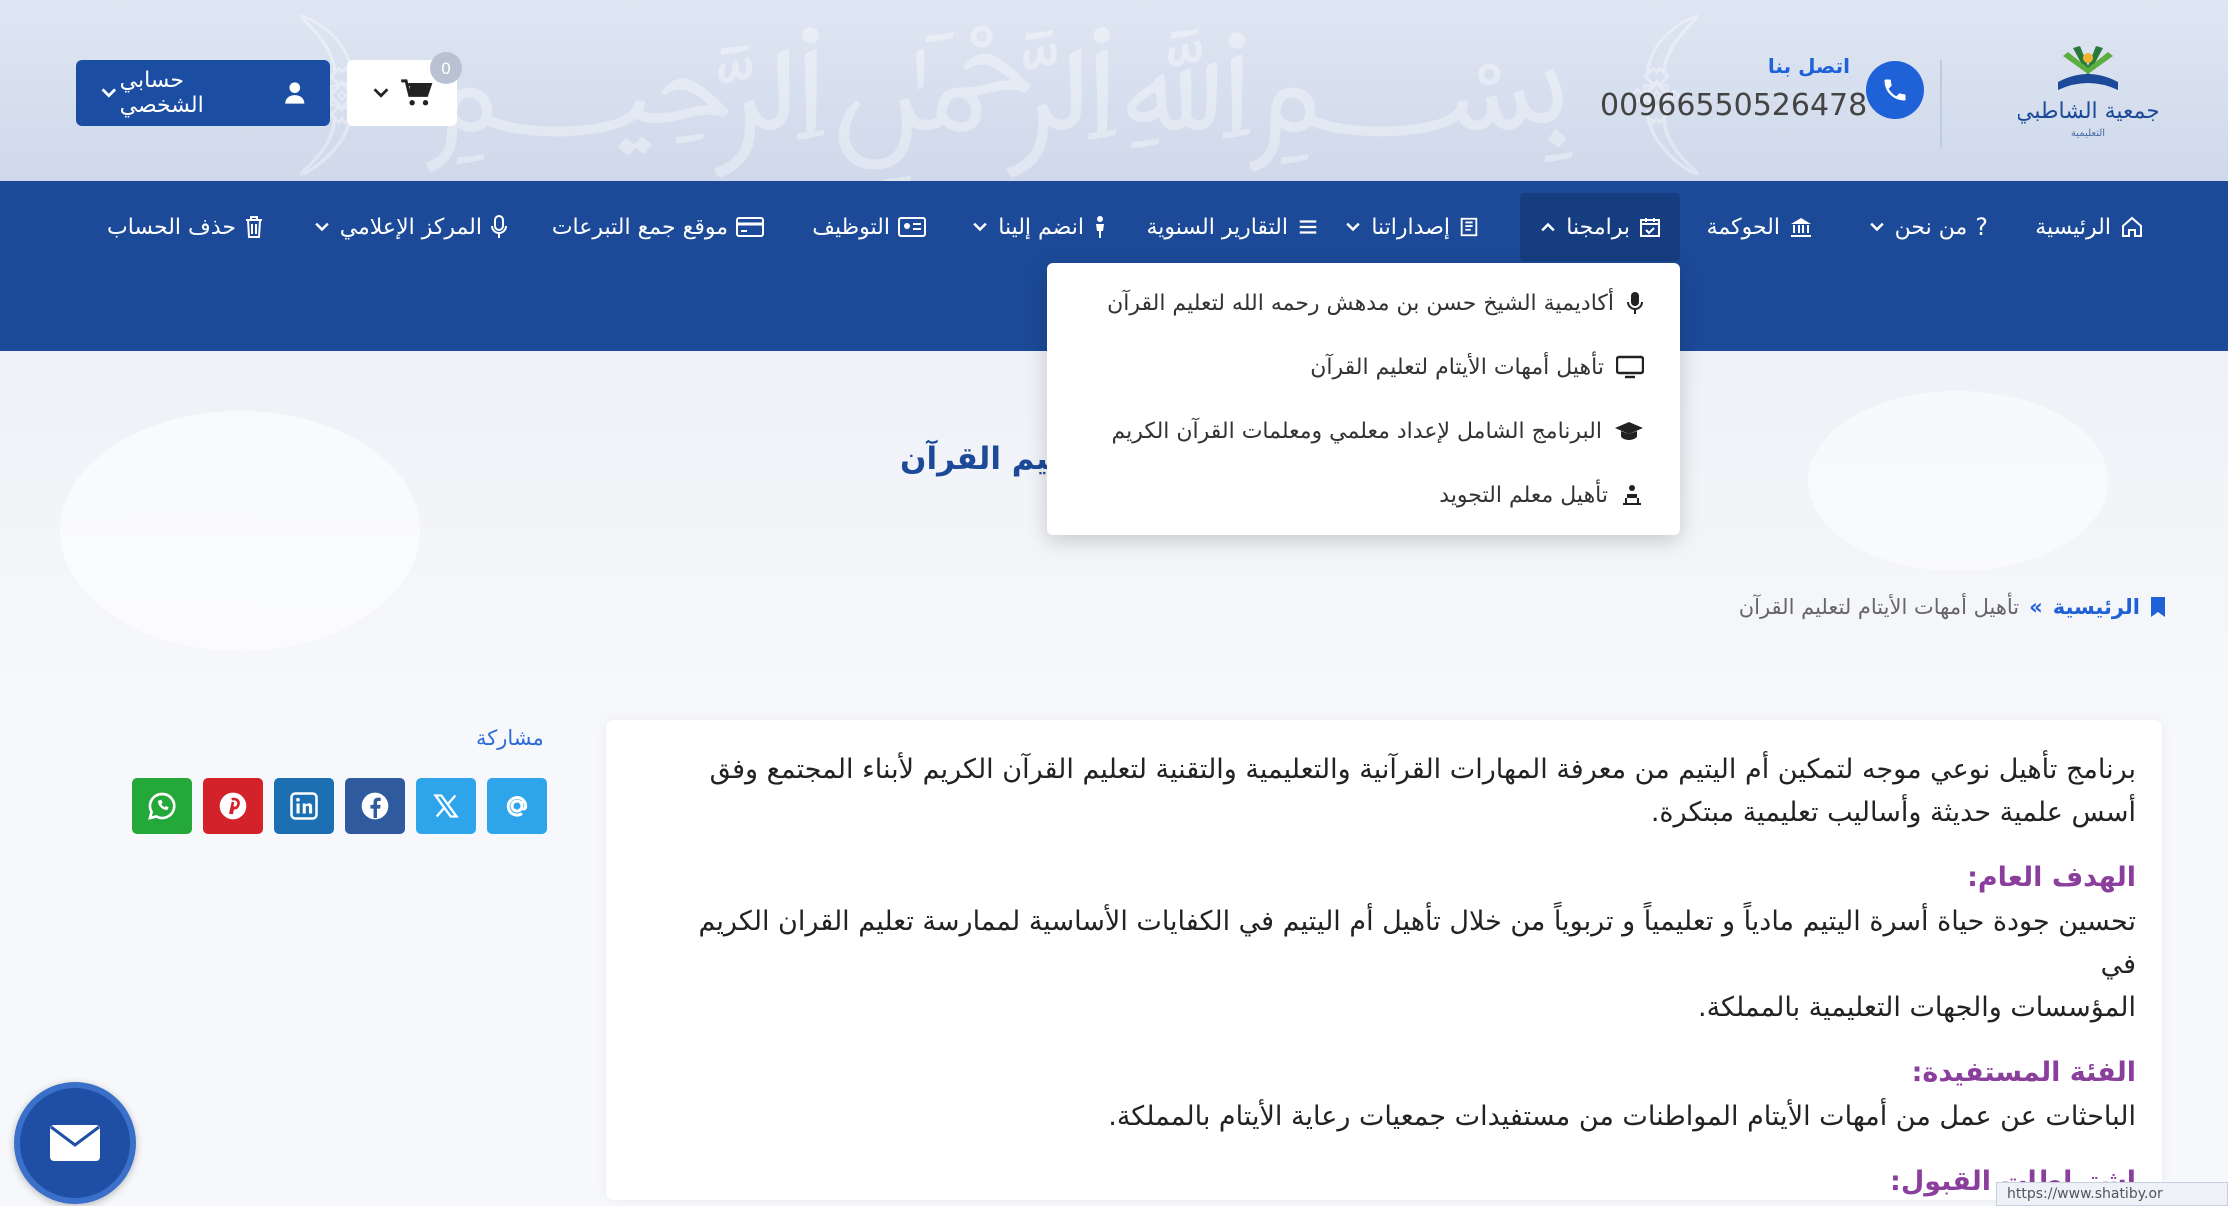 This screenshot has height=1206, width=2228. I want to click on nav-item-home: الرئيسية, so click(2090, 227).